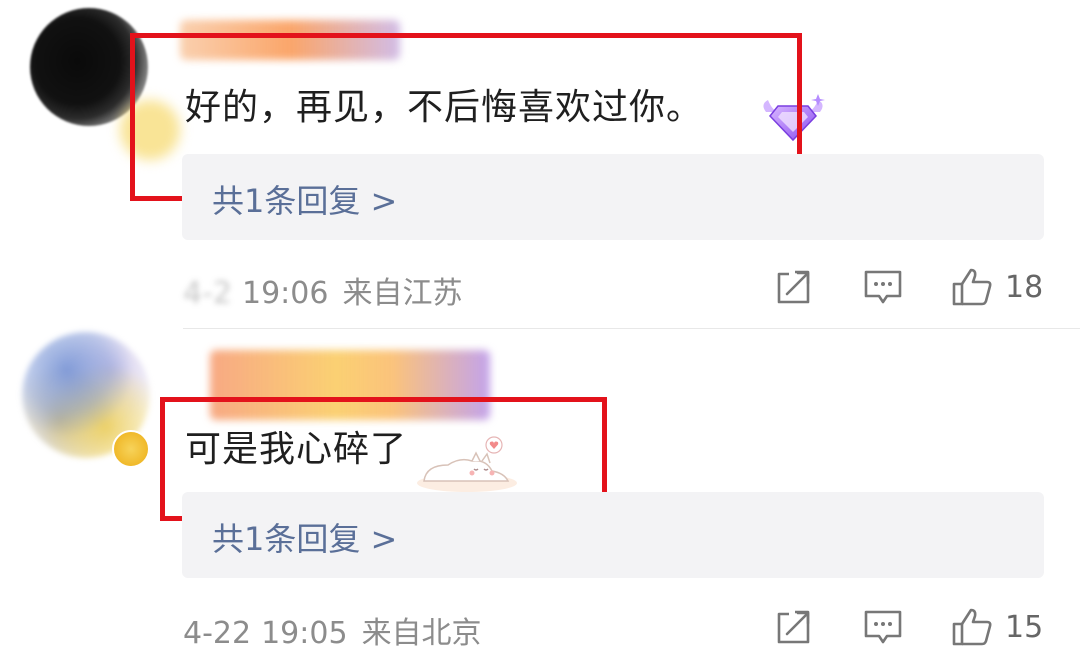  I want to click on comment-timestamp: 4-22 19:05 来自北京, so click(332, 630).